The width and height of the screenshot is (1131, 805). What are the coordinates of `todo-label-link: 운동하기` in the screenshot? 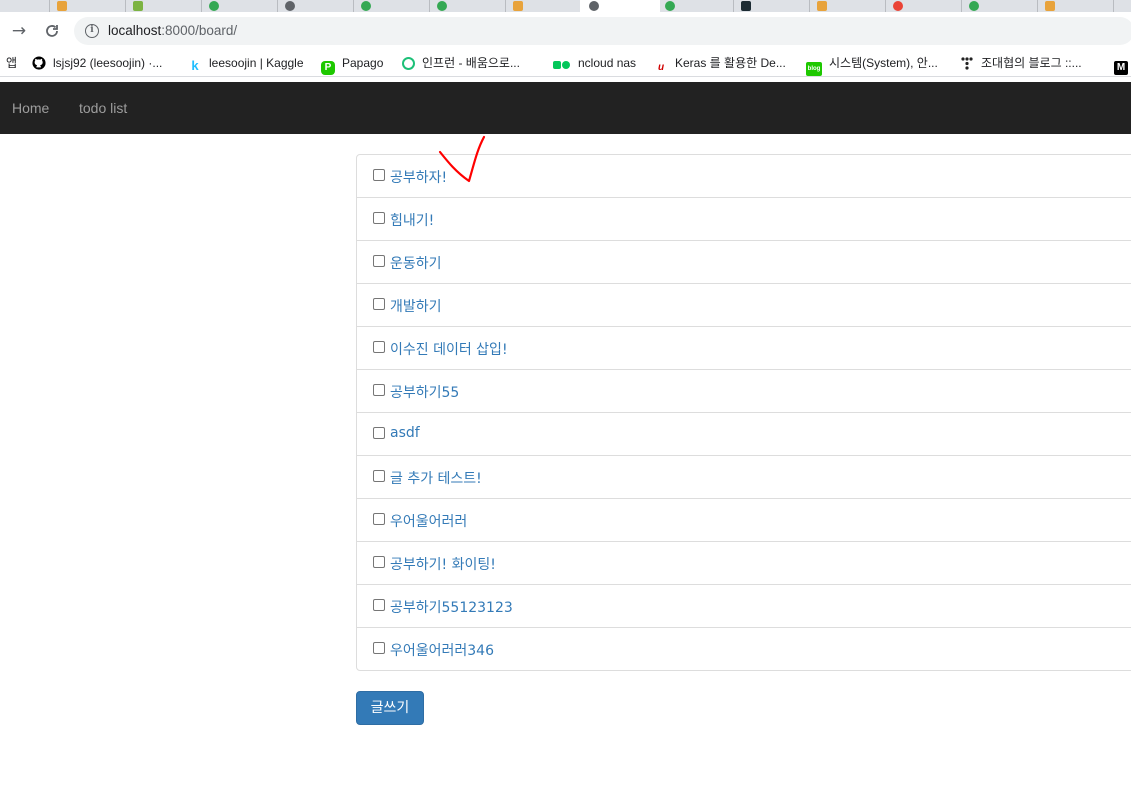 It's located at (416, 263).